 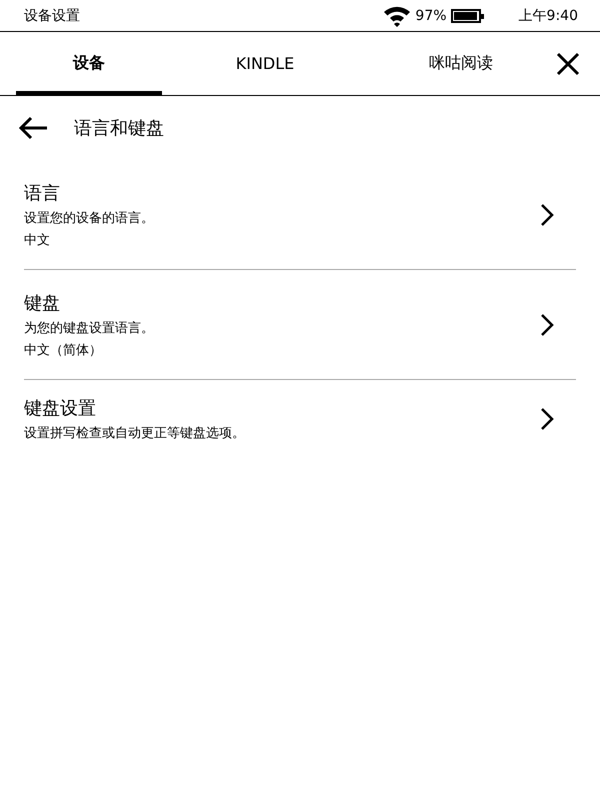 I want to click on setting-title: 语言, so click(x=282, y=192).